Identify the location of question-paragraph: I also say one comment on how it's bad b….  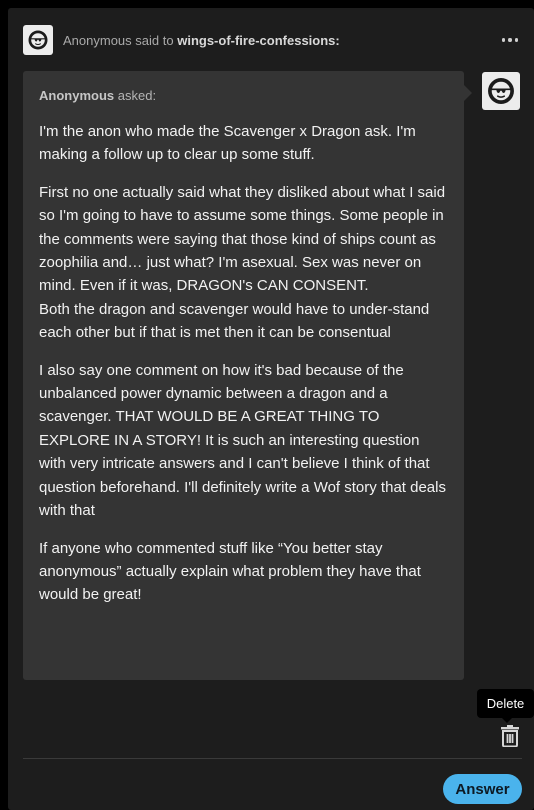
(242, 440).